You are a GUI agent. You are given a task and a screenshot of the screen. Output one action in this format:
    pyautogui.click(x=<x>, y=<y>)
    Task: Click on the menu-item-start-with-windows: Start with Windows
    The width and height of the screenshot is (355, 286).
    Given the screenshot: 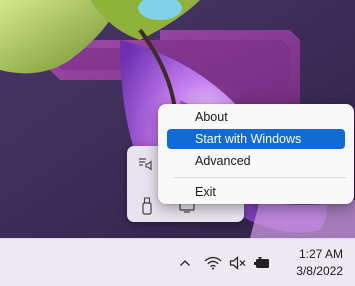 What is the action you would take?
    pyautogui.click(x=256, y=139)
    